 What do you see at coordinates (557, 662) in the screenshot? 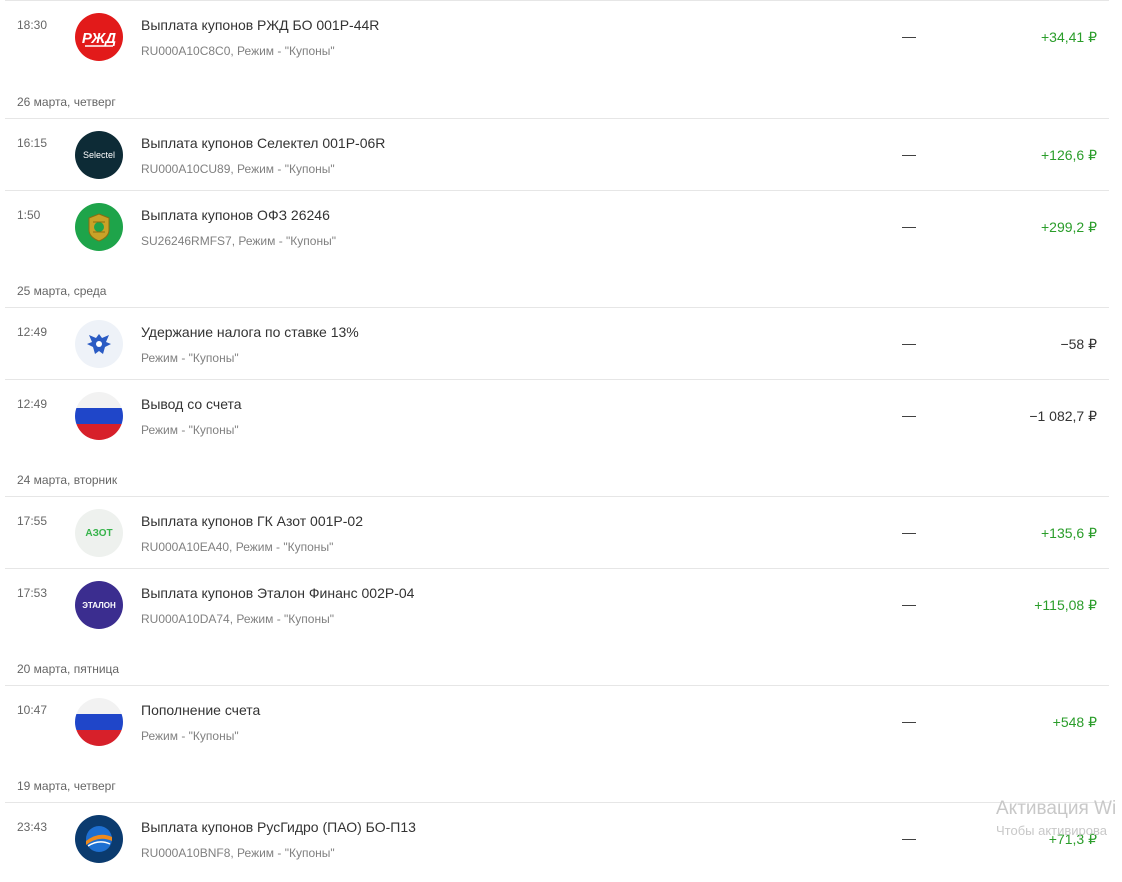
I see `date-header: 20 марта, пятница` at bounding box center [557, 662].